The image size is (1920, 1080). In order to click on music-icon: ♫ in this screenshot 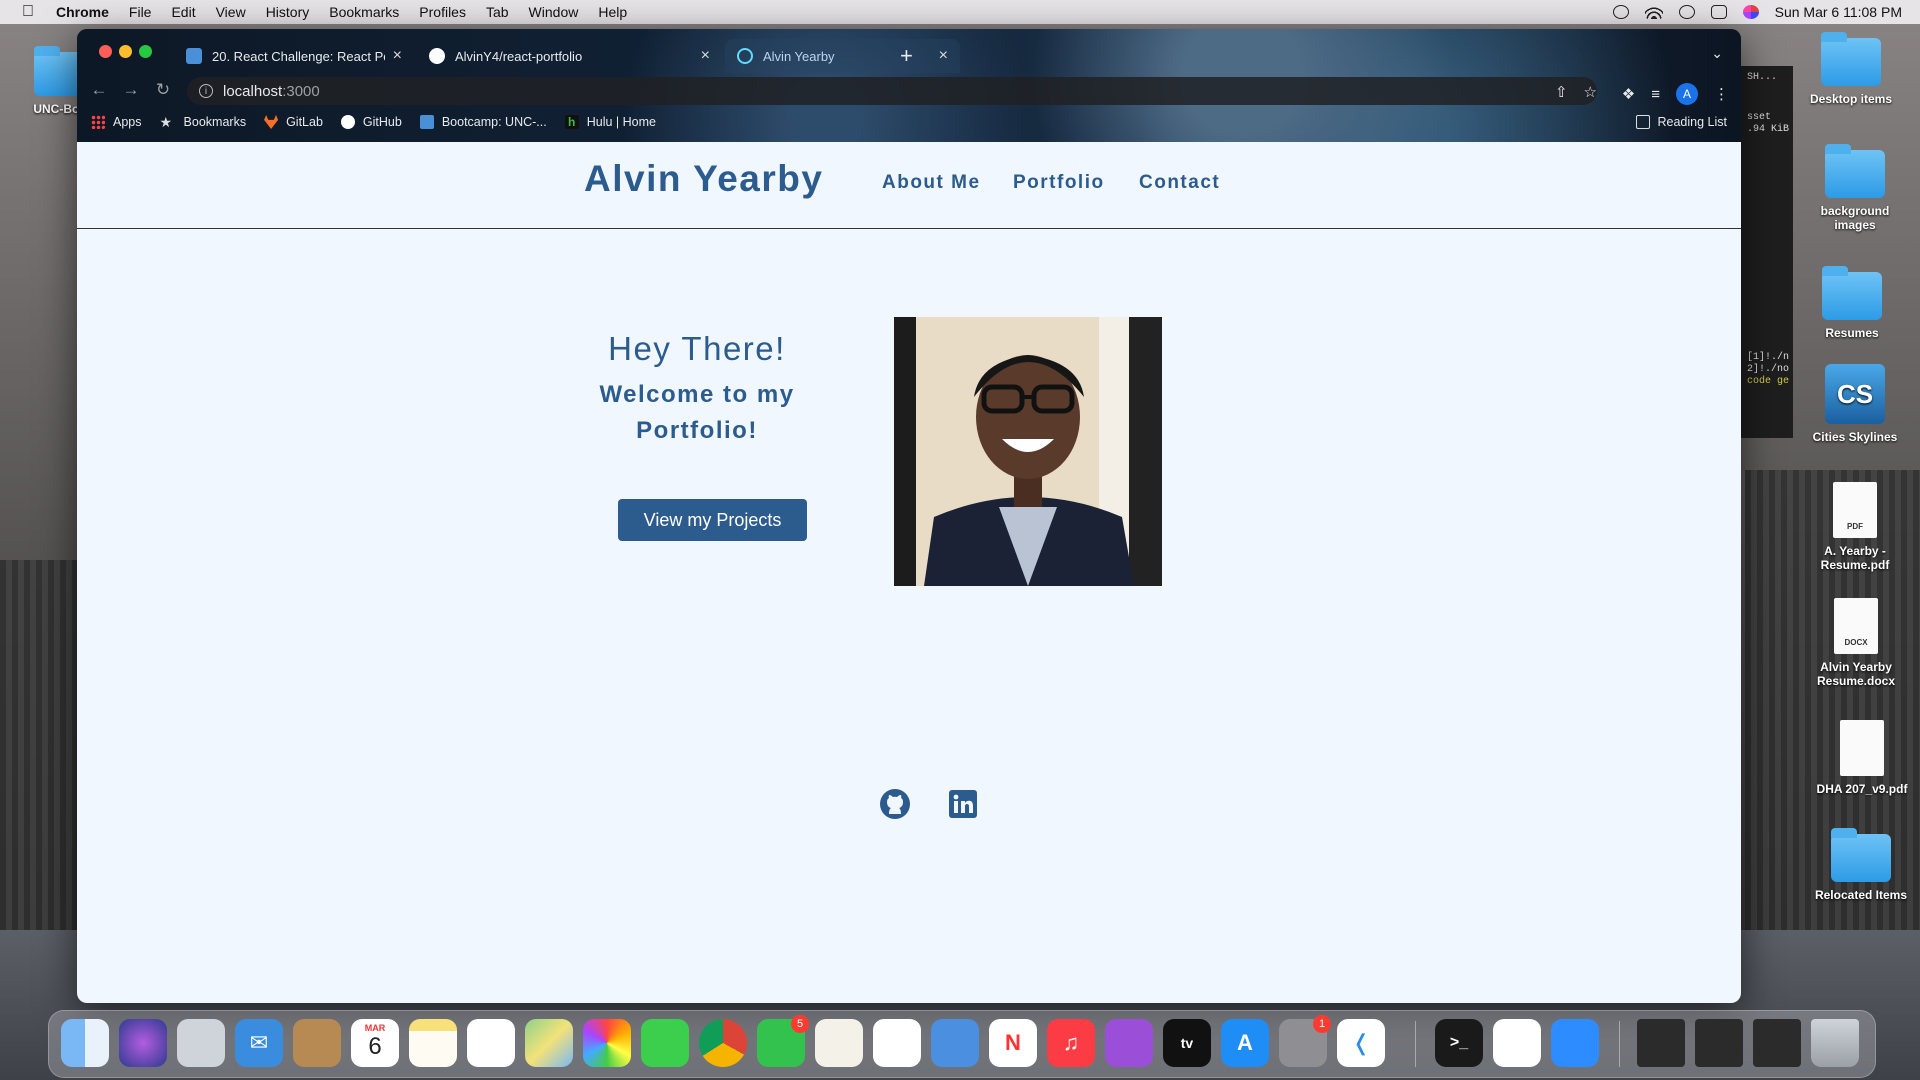, I will do `click(1071, 1043)`.